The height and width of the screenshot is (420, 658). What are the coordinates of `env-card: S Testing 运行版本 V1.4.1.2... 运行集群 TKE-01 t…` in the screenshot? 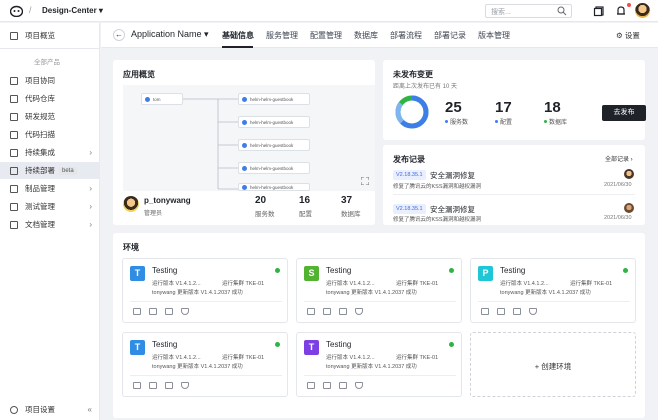 It's located at (379, 290).